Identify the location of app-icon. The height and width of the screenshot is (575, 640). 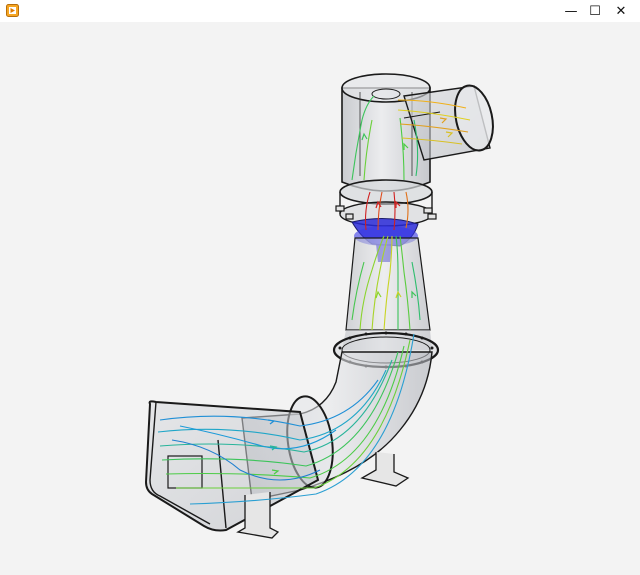
(12, 10).